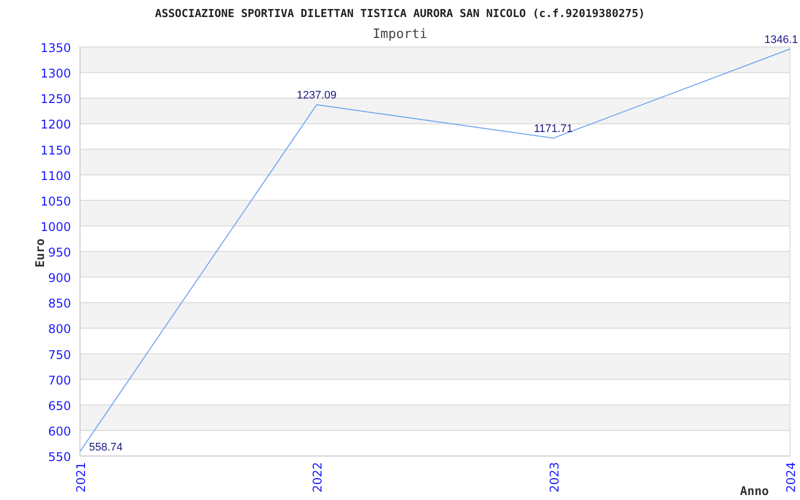 This screenshot has height=500, width=800. I want to click on x-tick-label: 2021, so click(81, 477).